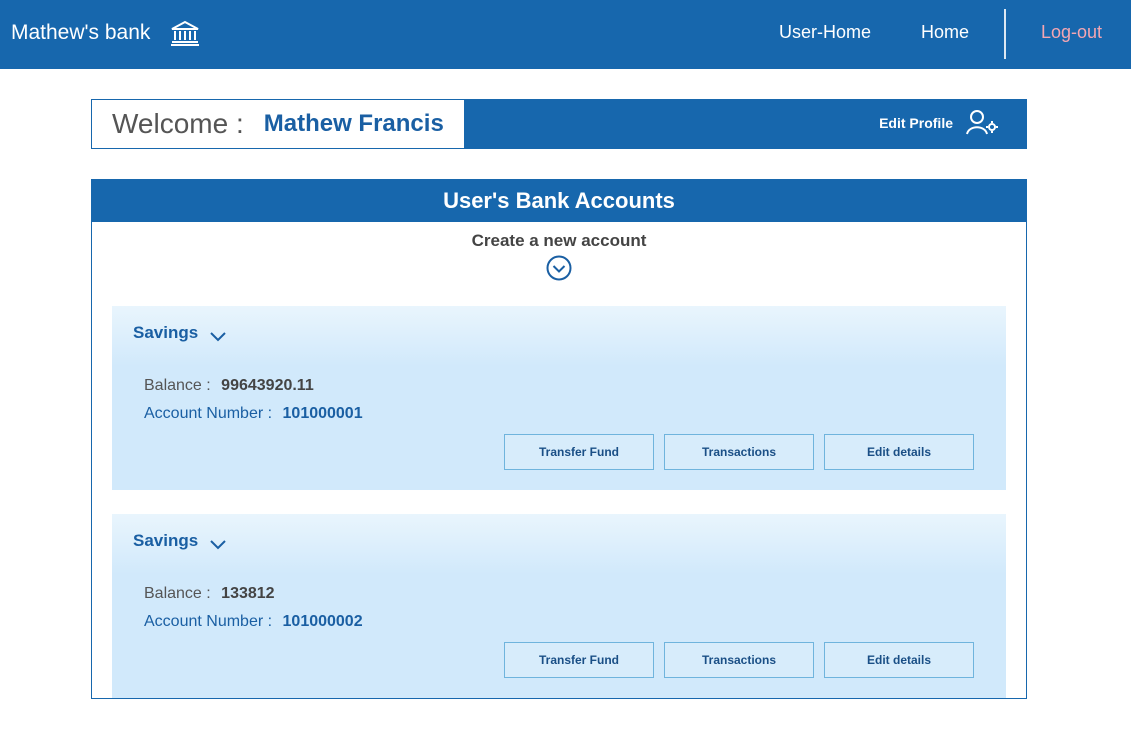  What do you see at coordinates (559, 268) in the screenshot?
I see `chevron-down-circle-icon` at bounding box center [559, 268].